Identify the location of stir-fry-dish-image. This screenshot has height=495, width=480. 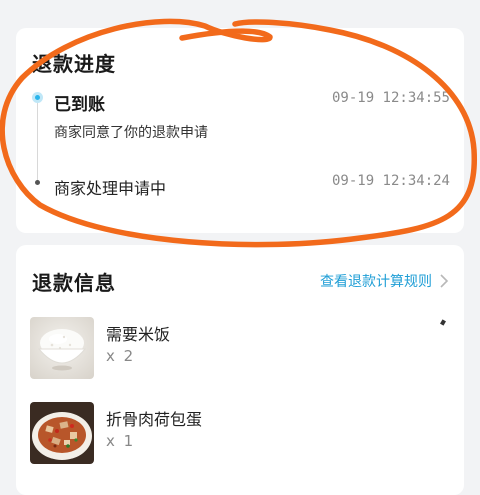
(62, 433).